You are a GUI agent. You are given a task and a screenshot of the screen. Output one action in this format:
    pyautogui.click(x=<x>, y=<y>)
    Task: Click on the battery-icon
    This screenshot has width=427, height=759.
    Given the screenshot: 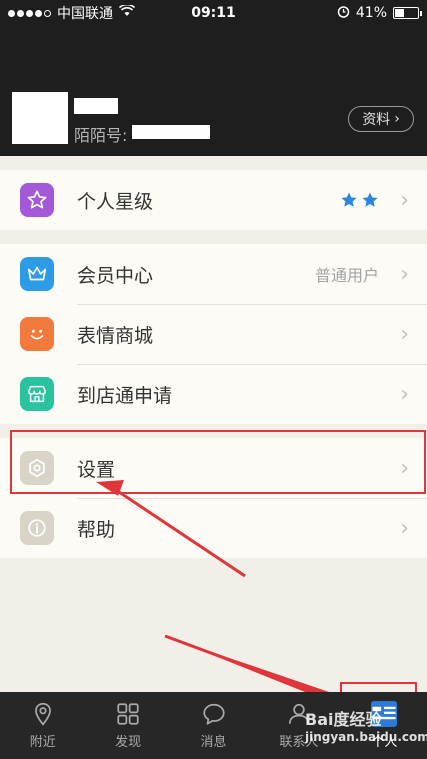 What is the action you would take?
    pyautogui.click(x=407, y=13)
    